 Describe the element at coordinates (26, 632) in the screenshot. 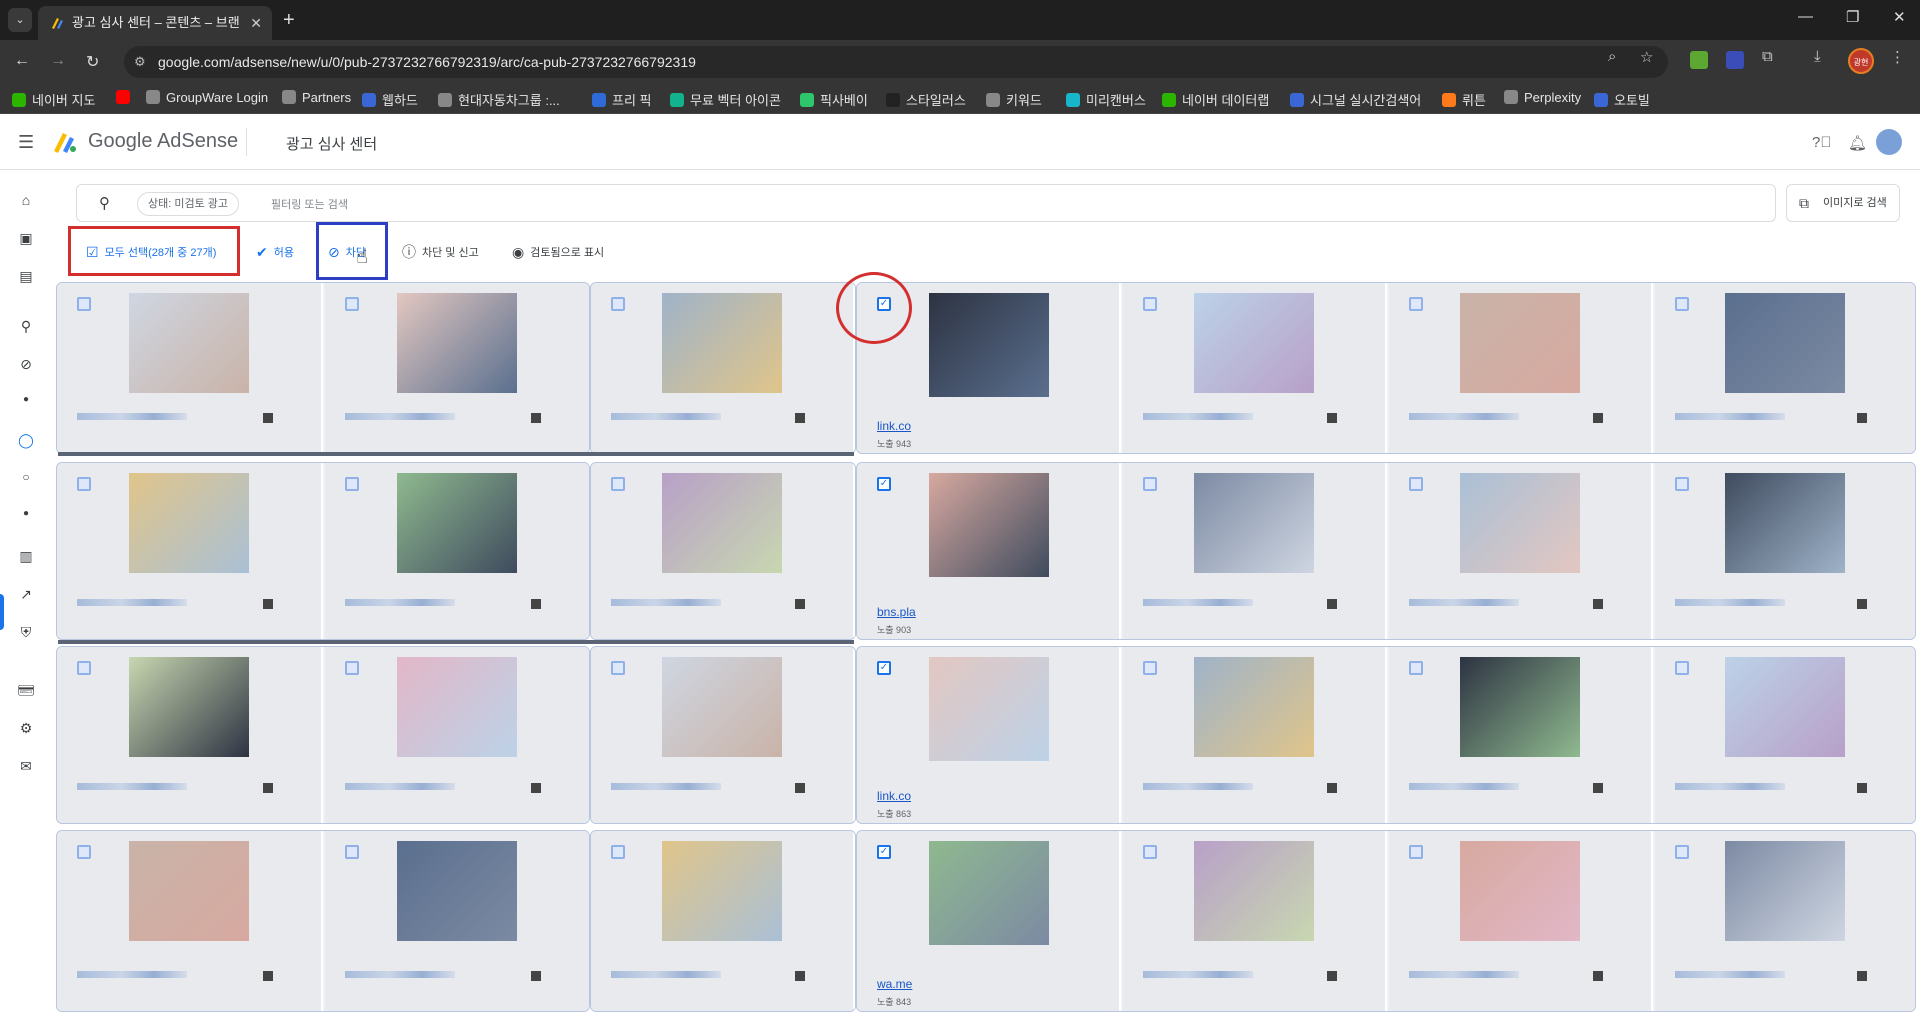

I see `policy-center-icon: ⛨` at that location.